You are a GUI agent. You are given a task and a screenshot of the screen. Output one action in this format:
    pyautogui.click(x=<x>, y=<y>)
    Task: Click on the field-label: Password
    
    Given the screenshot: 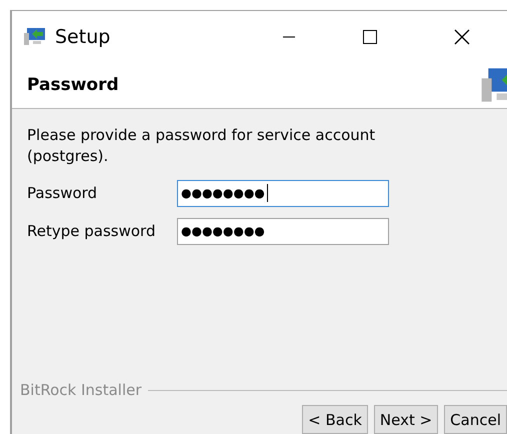 What is the action you would take?
    pyautogui.click(x=62, y=193)
    